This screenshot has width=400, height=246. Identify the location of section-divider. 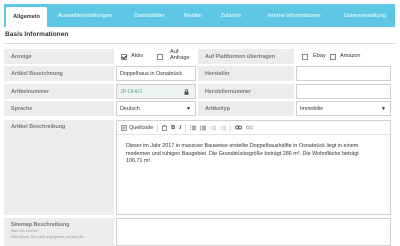
(199, 43).